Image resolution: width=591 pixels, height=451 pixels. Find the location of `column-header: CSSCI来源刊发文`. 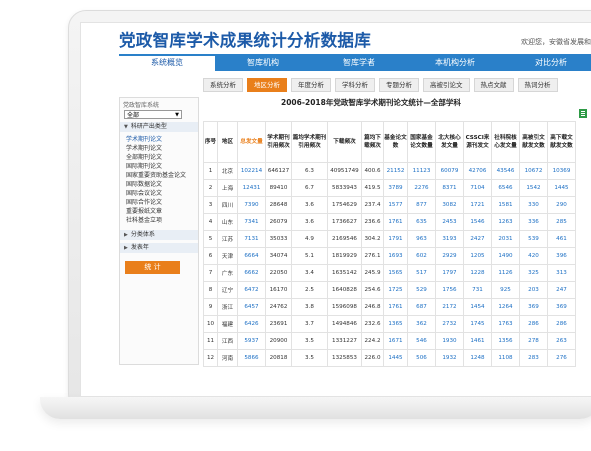

column-header: CSSCI来源刊发文 is located at coordinates (477, 142).